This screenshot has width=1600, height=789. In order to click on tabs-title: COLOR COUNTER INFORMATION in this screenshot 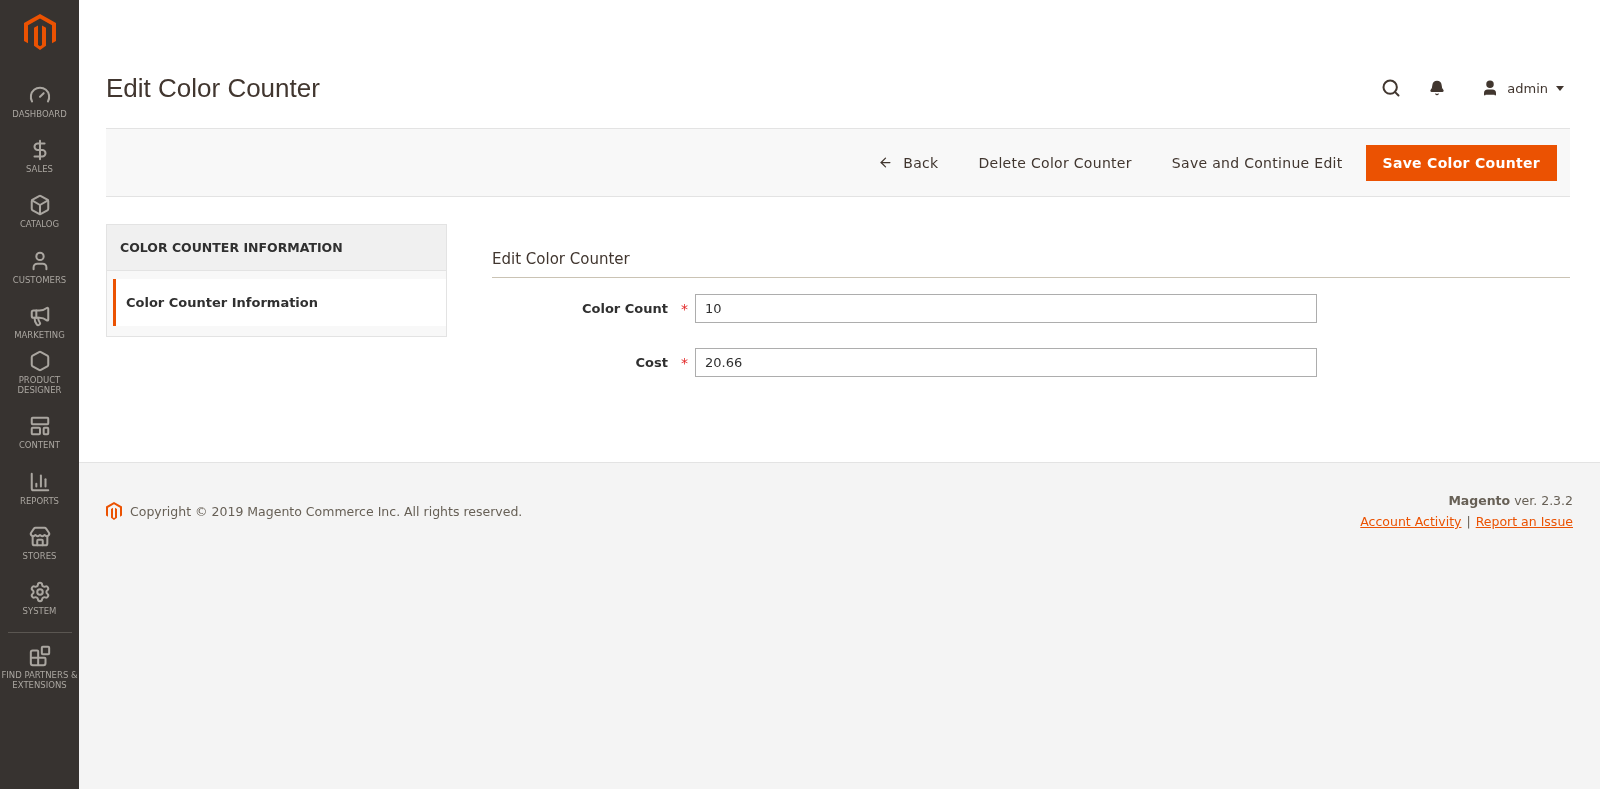, I will do `click(276, 248)`.